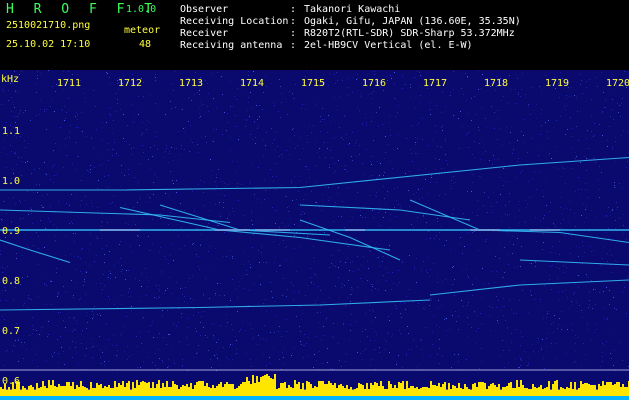 The width and height of the screenshot is (629, 400). What do you see at coordinates (69, 83) in the screenshot?
I see `x-tick-label: 1711` at bounding box center [69, 83].